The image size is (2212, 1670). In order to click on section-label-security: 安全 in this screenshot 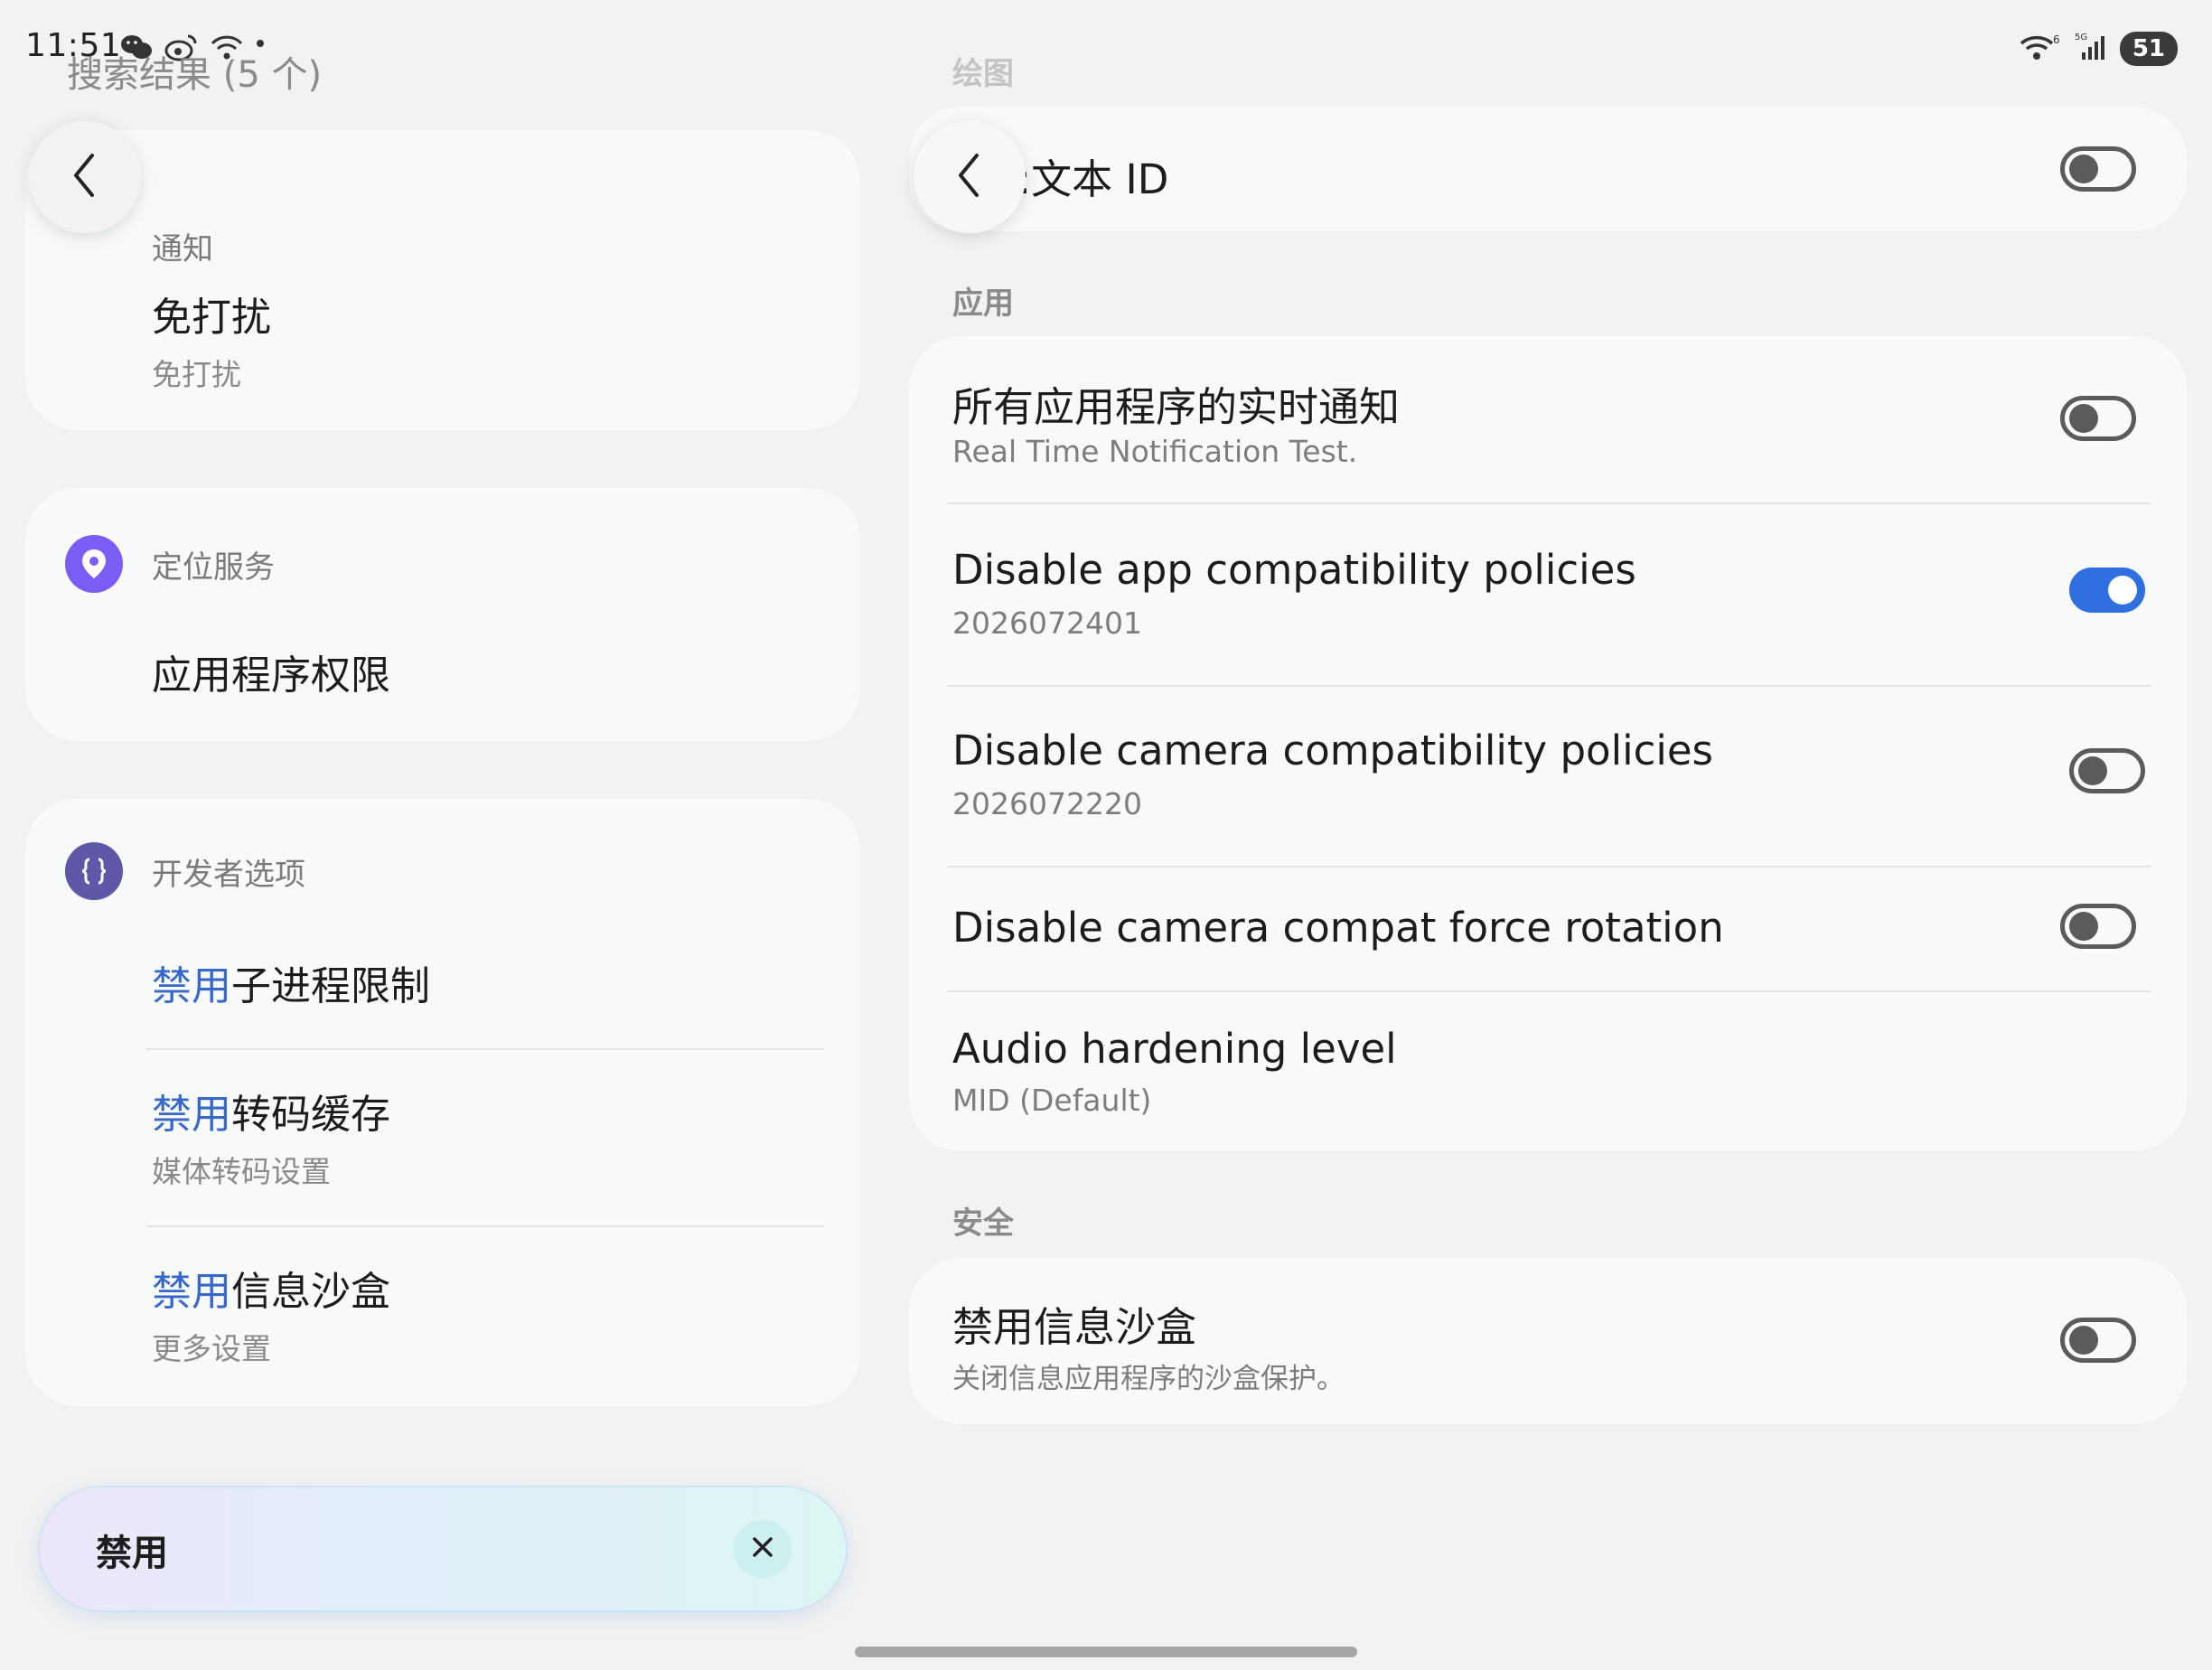, I will do `click(983, 1224)`.